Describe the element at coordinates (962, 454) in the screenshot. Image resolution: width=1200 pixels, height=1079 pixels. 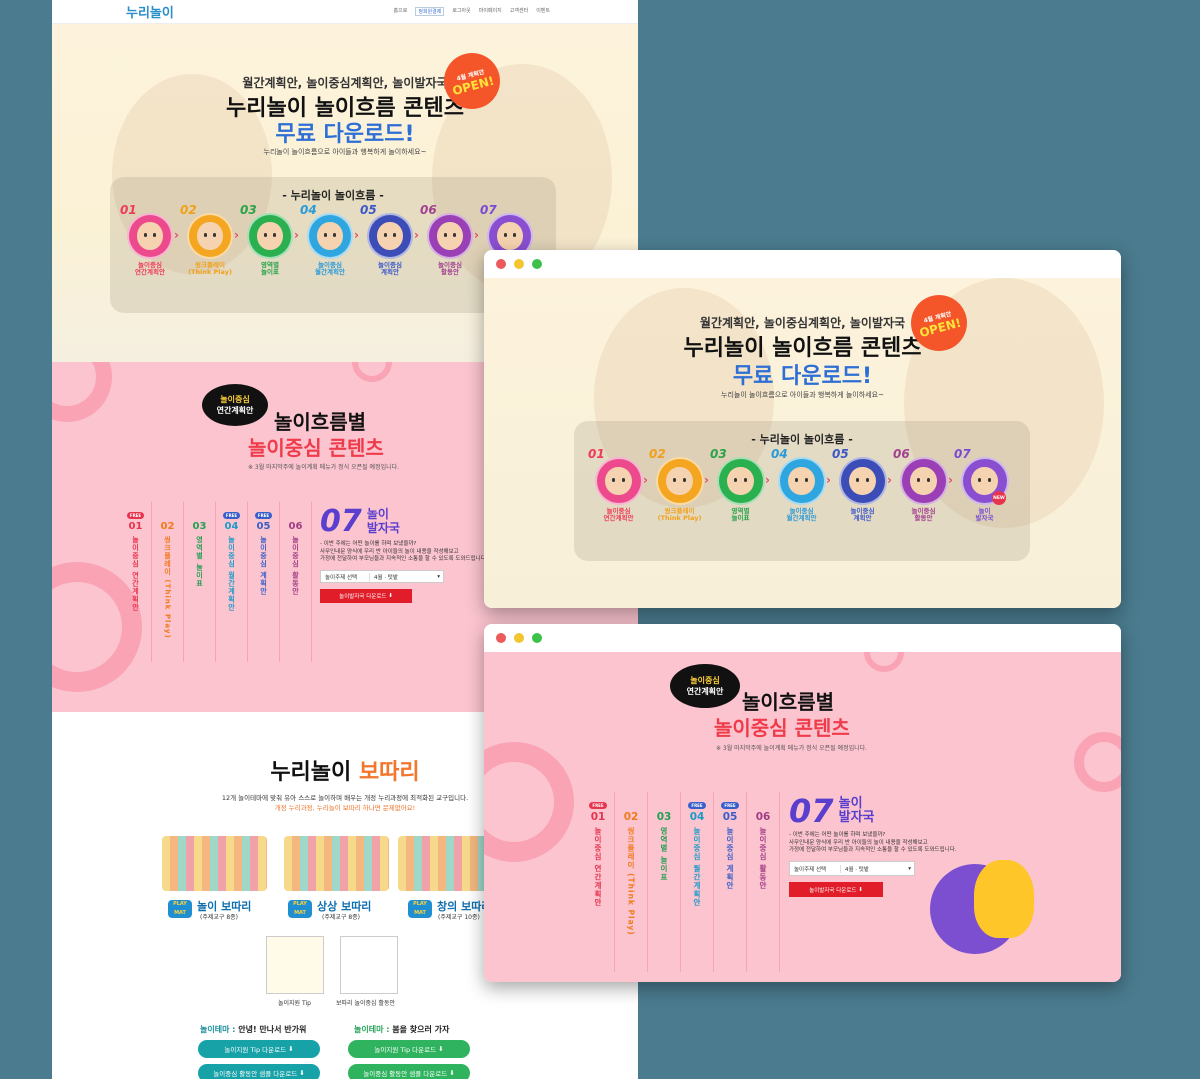
I see `step-number: 07` at that location.